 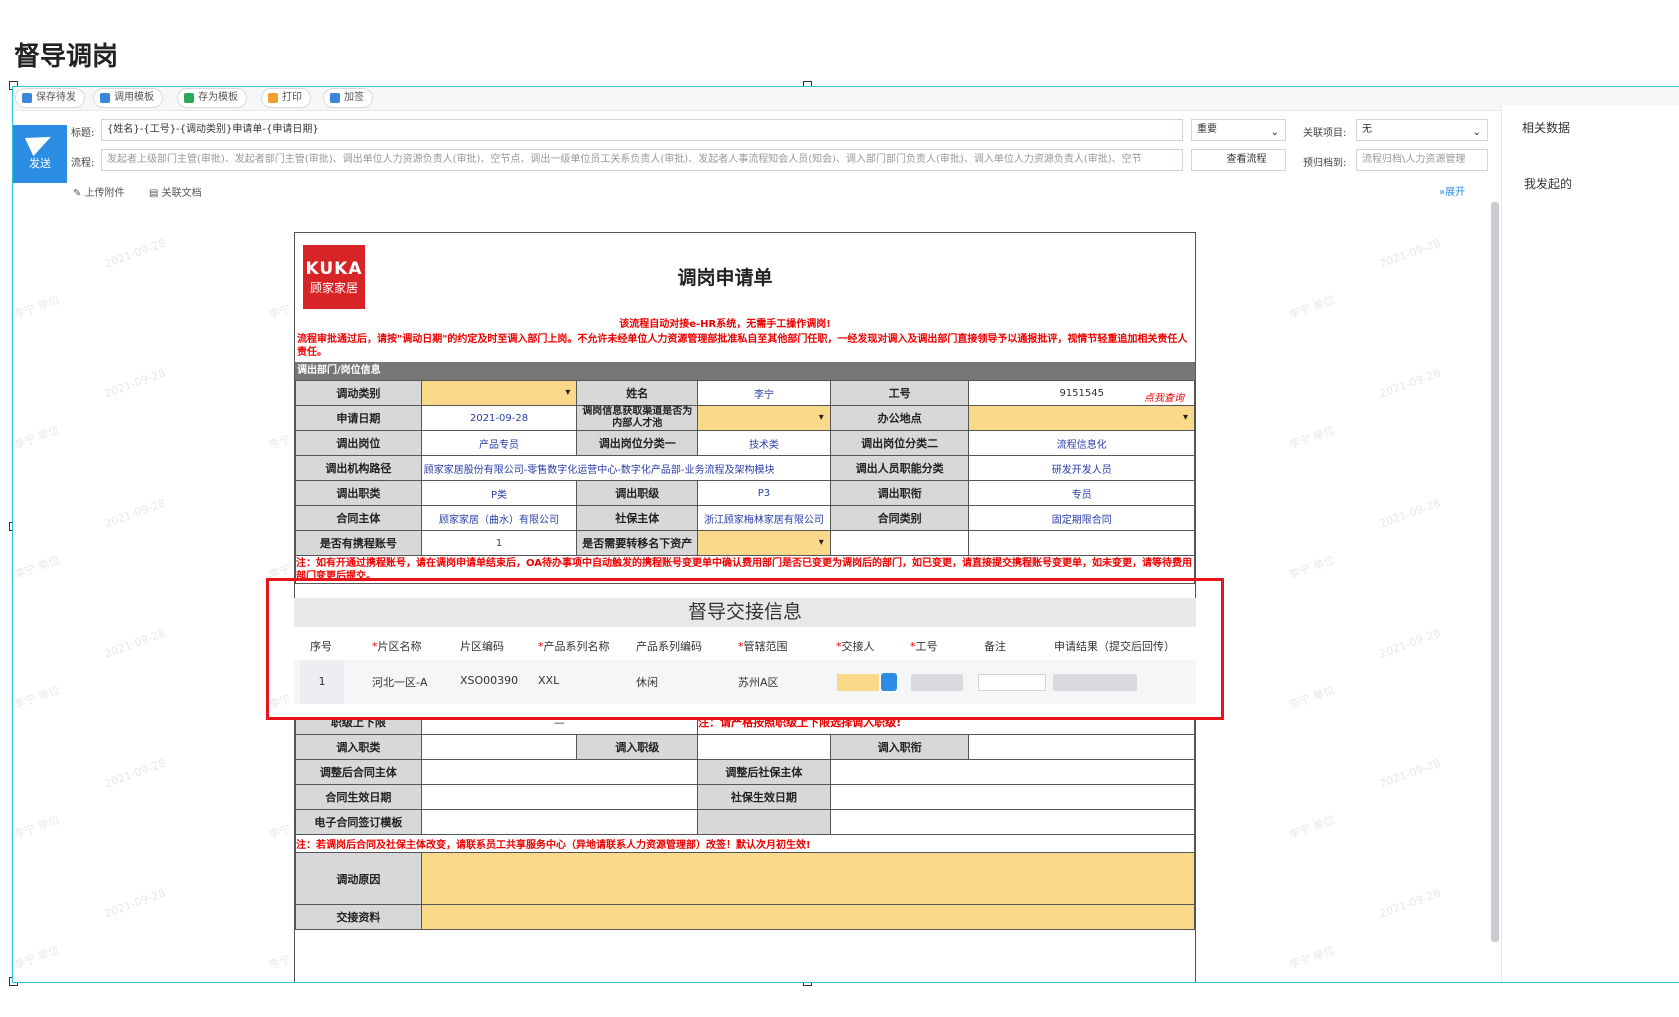 I want to click on transfer-in-grade-input, so click(x=764, y=747).